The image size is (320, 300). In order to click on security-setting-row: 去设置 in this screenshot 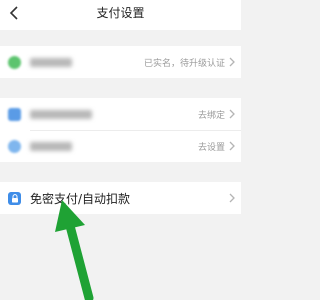, I will do `click(120, 146)`.